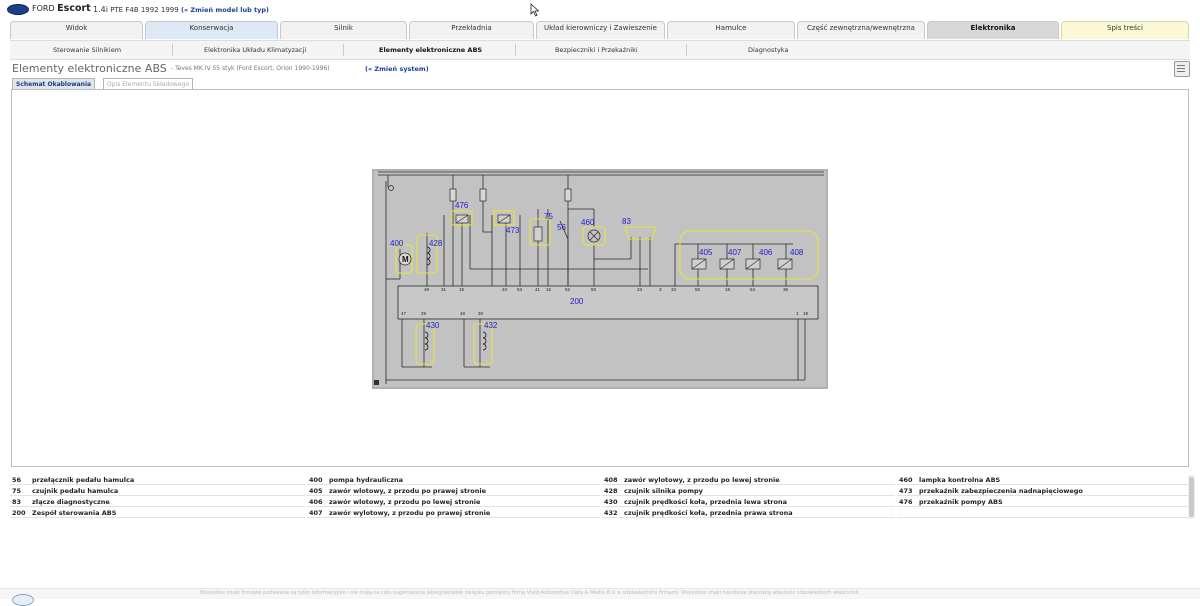 This screenshot has width=1200, height=606. Describe the element at coordinates (405, 259) in the screenshot. I see `svg-text: M` at that location.